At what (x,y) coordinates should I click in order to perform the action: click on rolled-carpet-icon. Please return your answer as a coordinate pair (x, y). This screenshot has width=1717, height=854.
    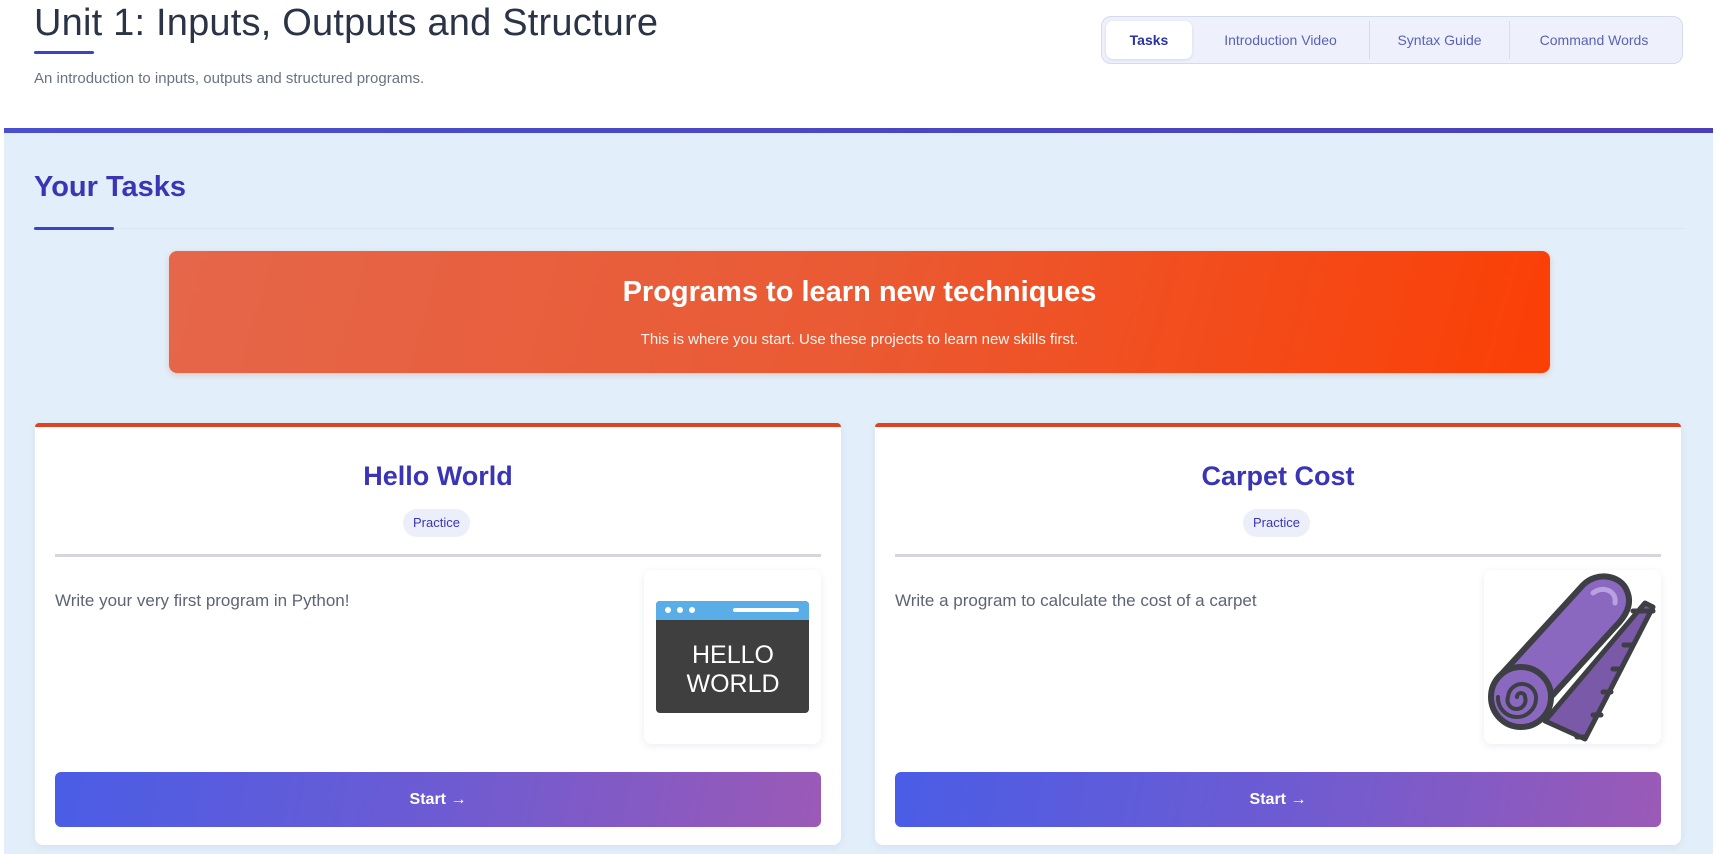
    Looking at the image, I should click on (1572, 657).